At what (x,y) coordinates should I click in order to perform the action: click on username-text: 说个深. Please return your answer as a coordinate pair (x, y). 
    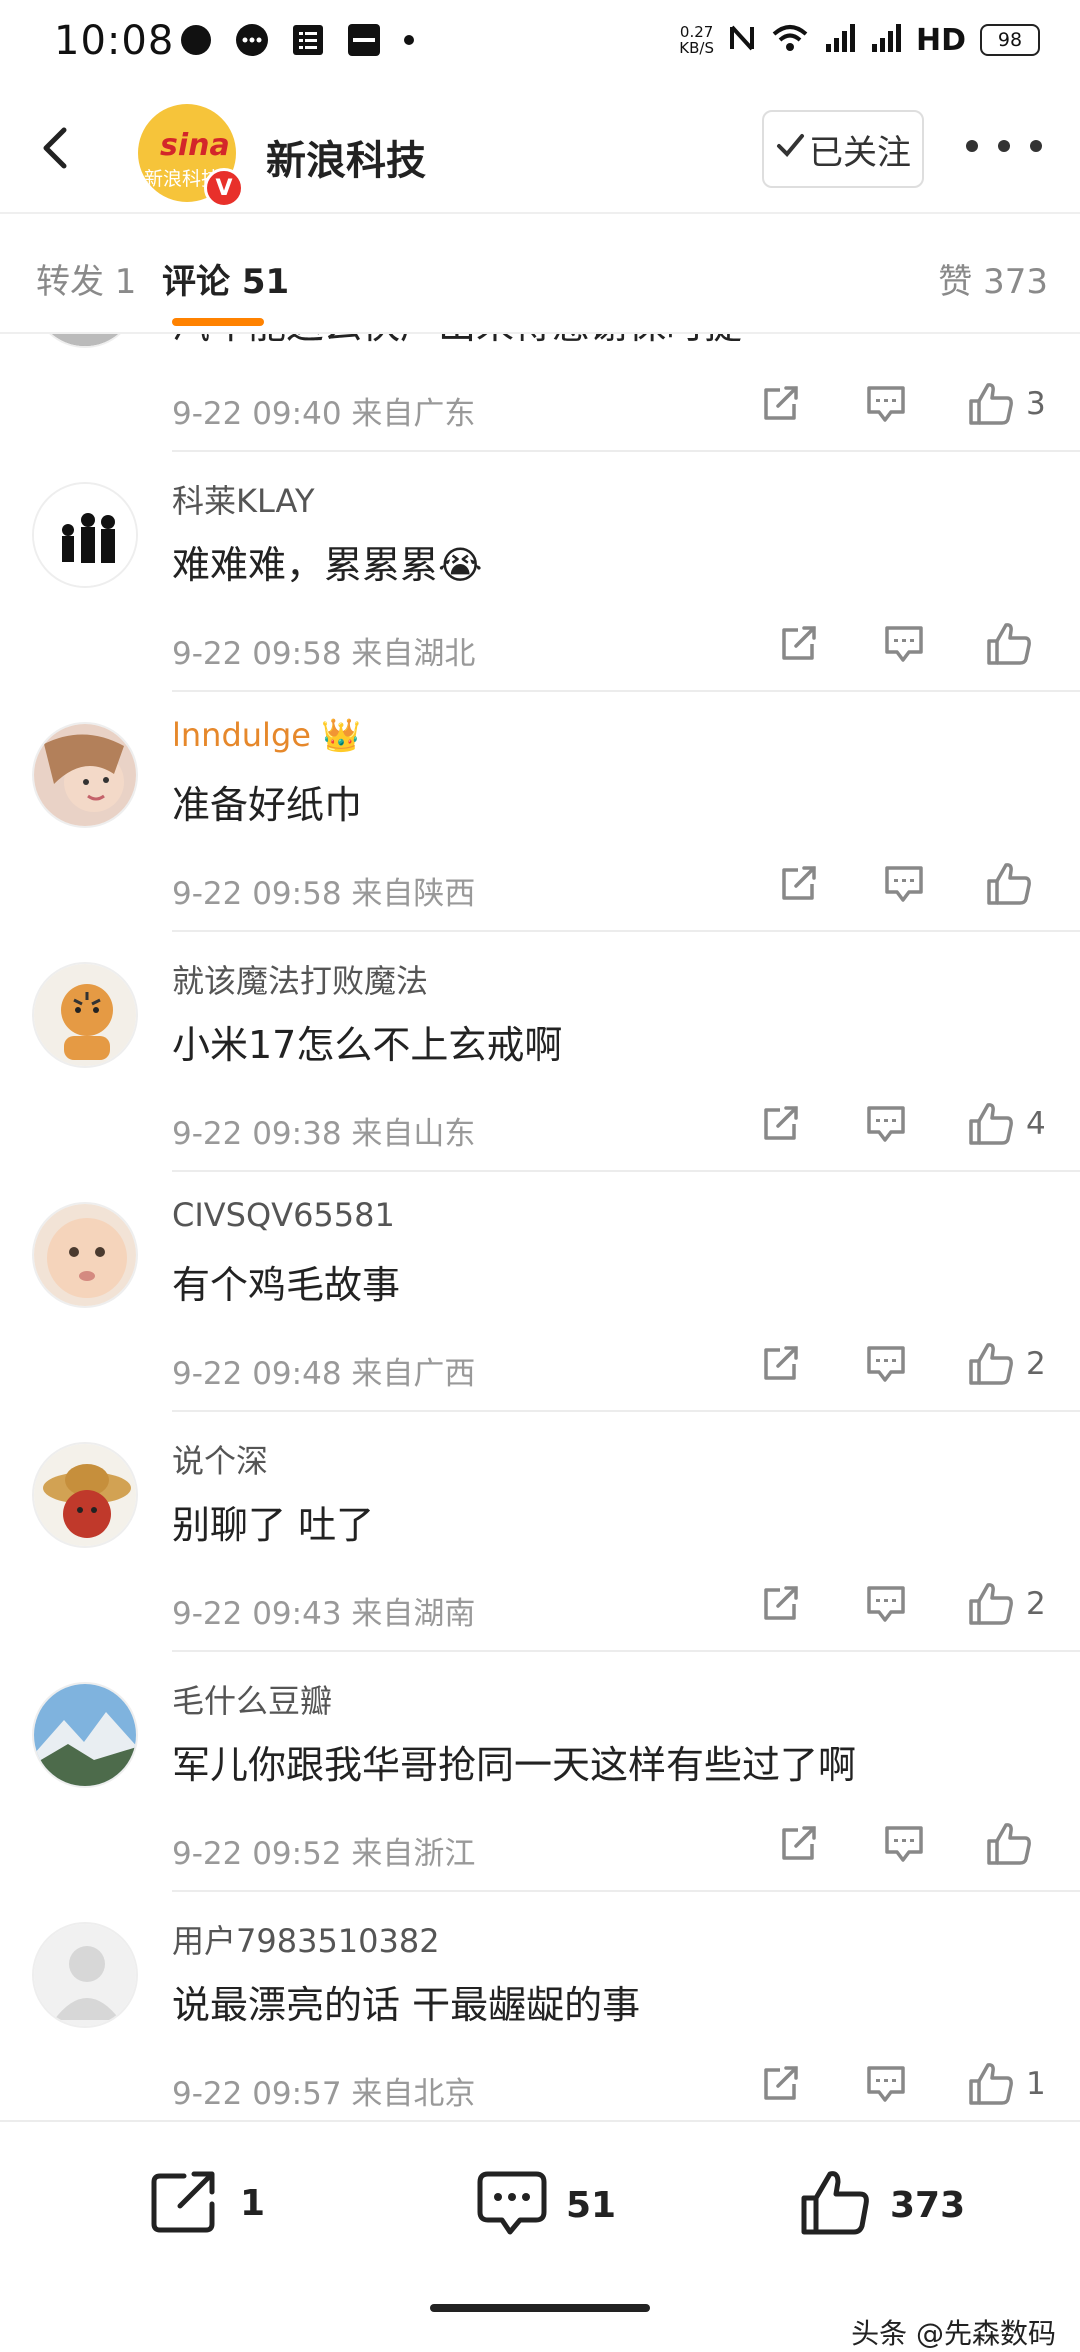
    Looking at the image, I should click on (220, 1461).